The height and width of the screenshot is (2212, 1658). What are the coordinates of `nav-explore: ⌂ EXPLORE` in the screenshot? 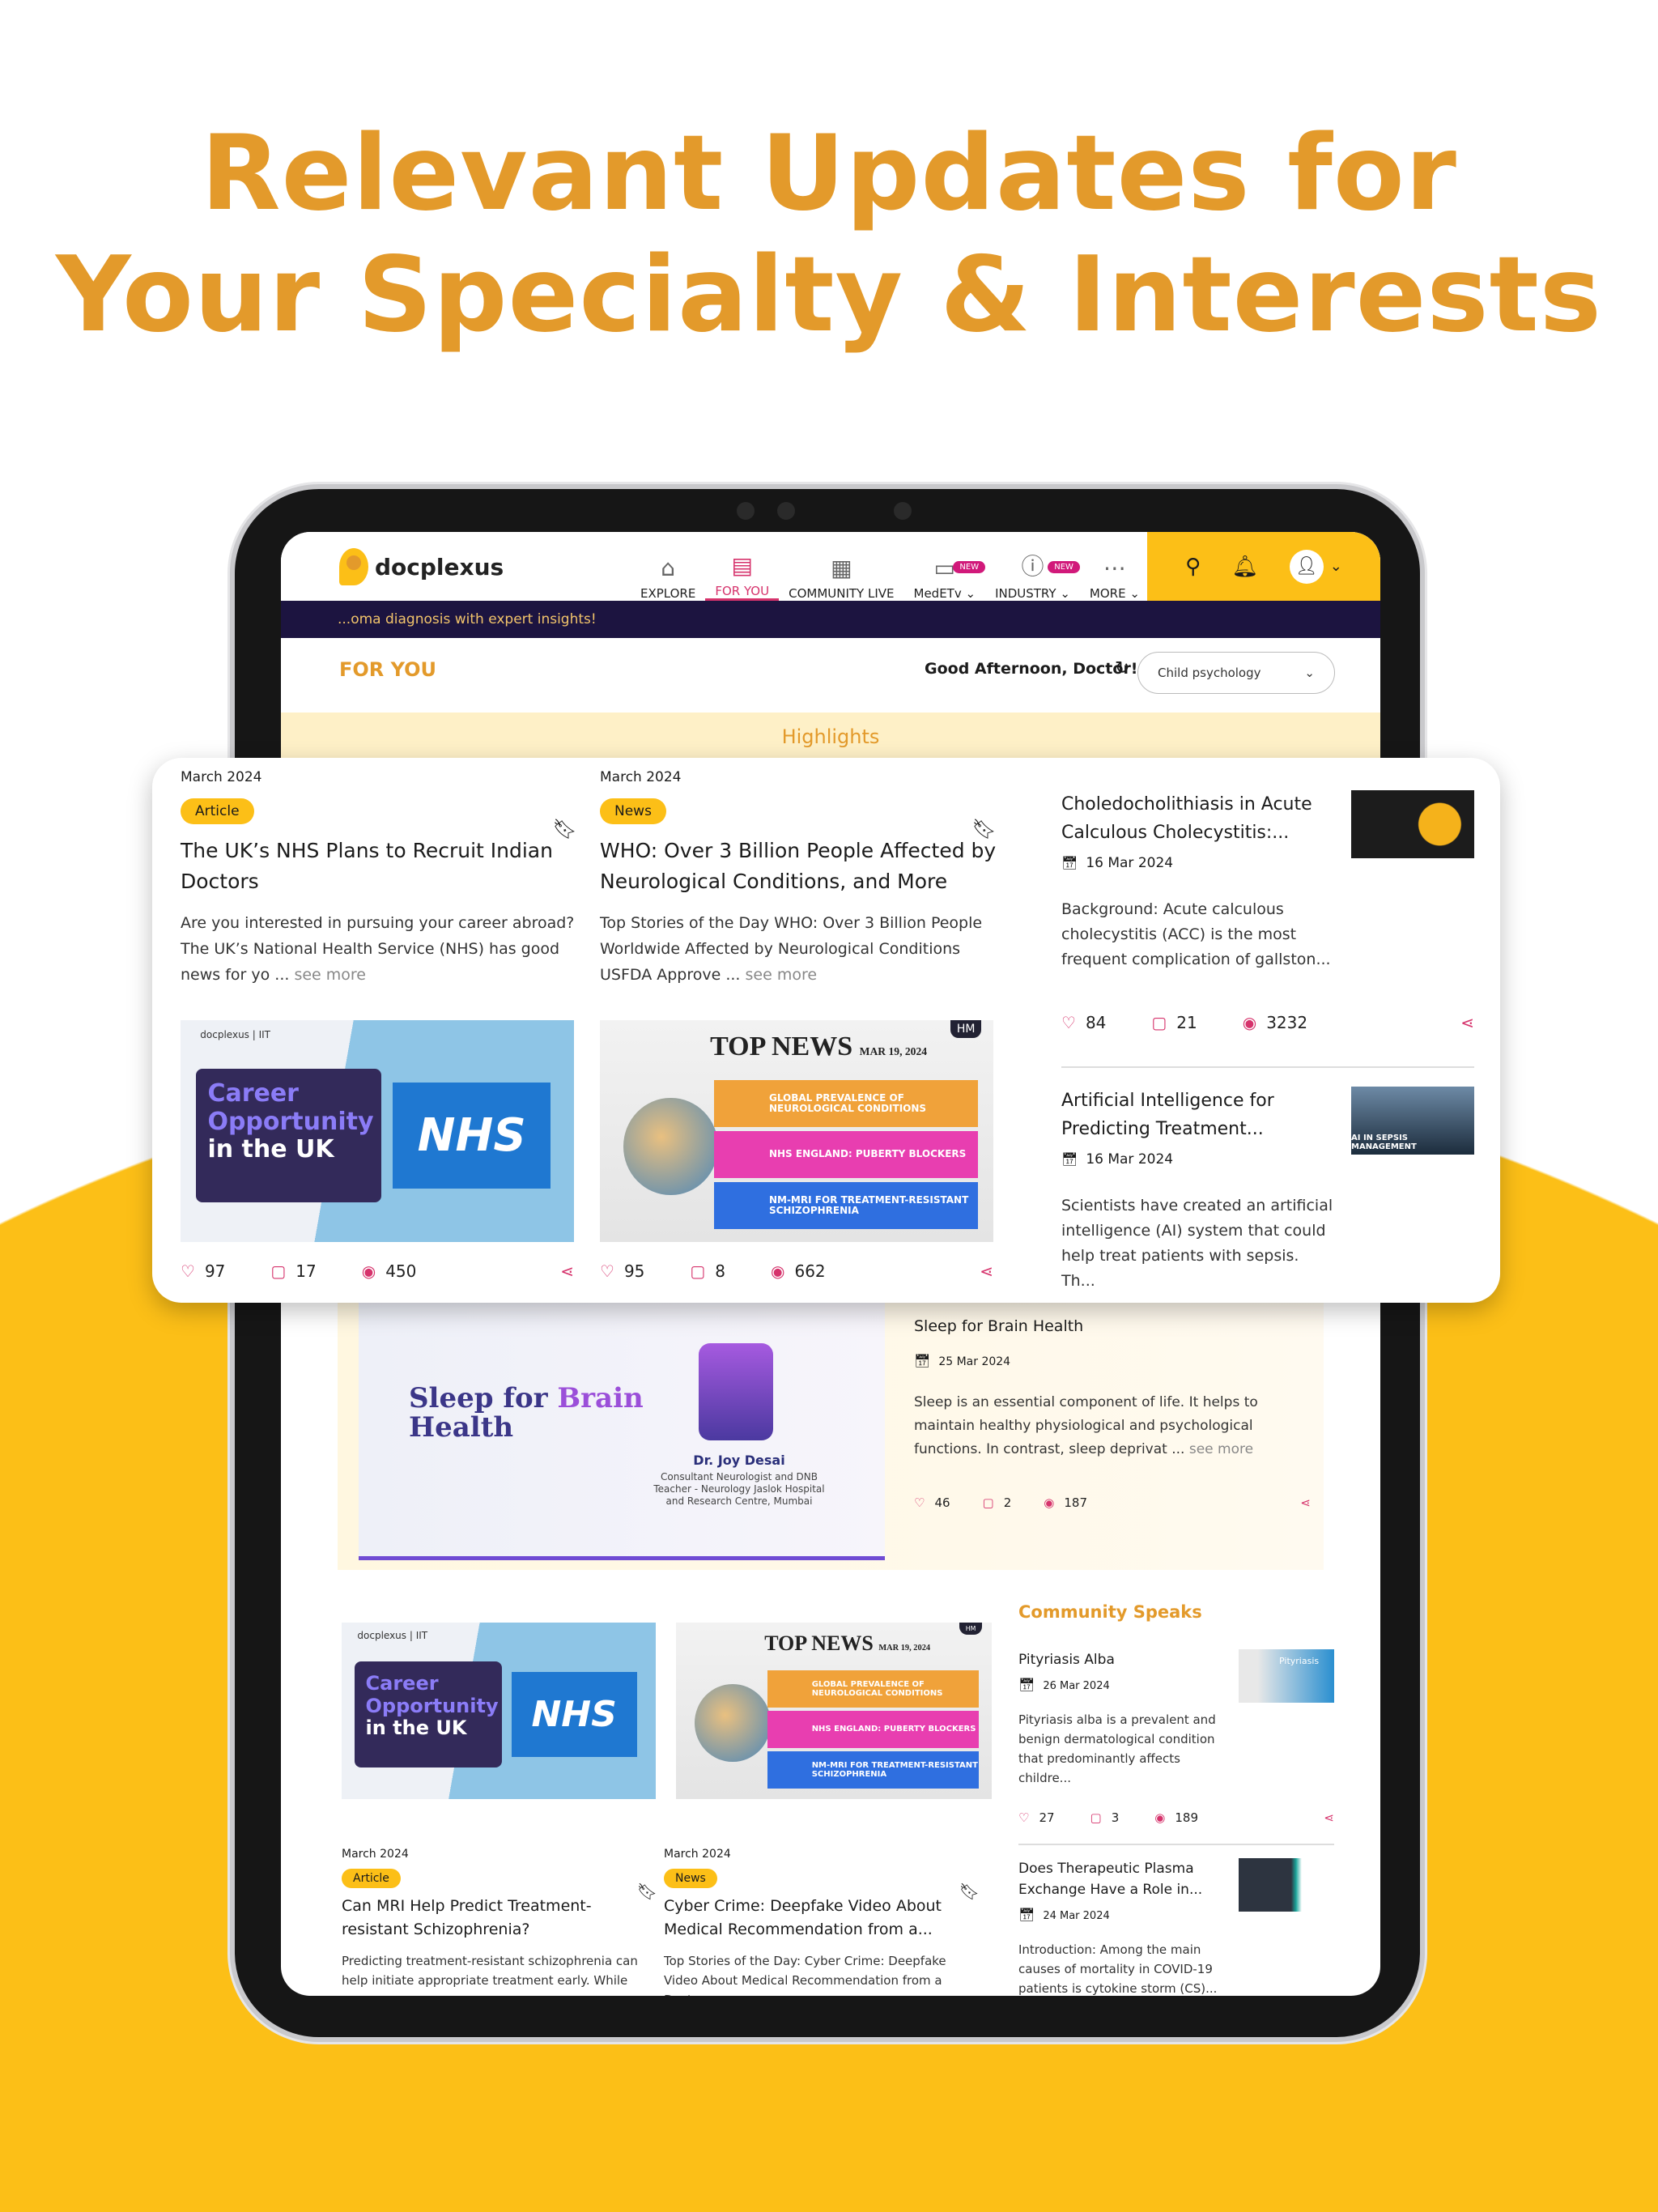 It's located at (668, 569).